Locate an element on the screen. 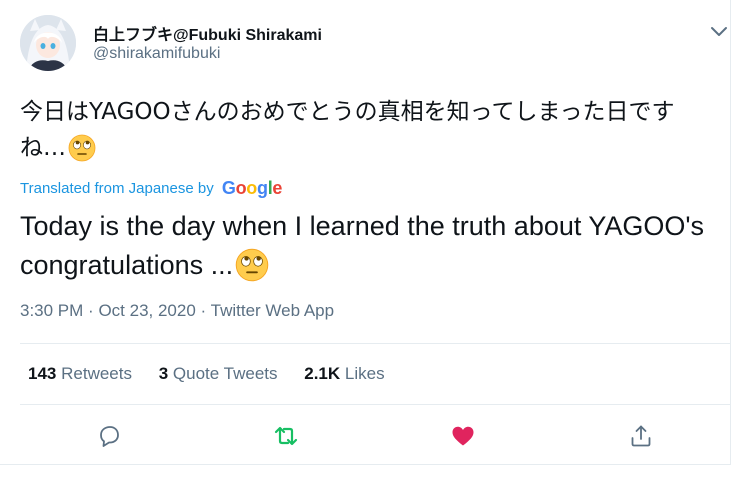  google-logo: Google is located at coordinates (252, 188).